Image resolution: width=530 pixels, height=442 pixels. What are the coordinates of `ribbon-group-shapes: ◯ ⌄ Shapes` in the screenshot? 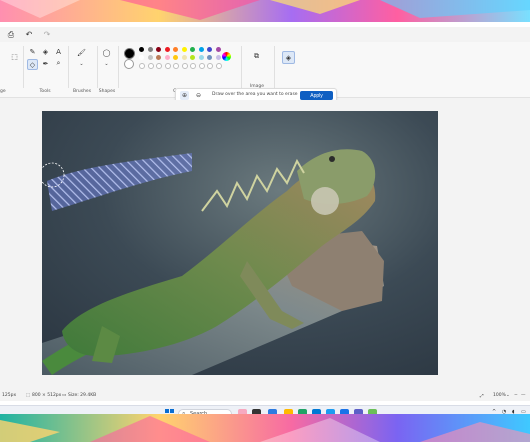 It's located at (107, 69).